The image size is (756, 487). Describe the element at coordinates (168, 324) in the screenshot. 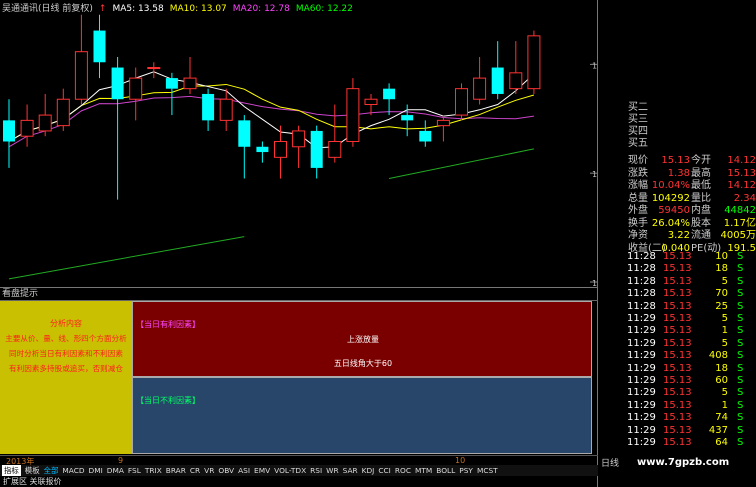

I see `favorable-label: 【当日有利因素】` at that location.